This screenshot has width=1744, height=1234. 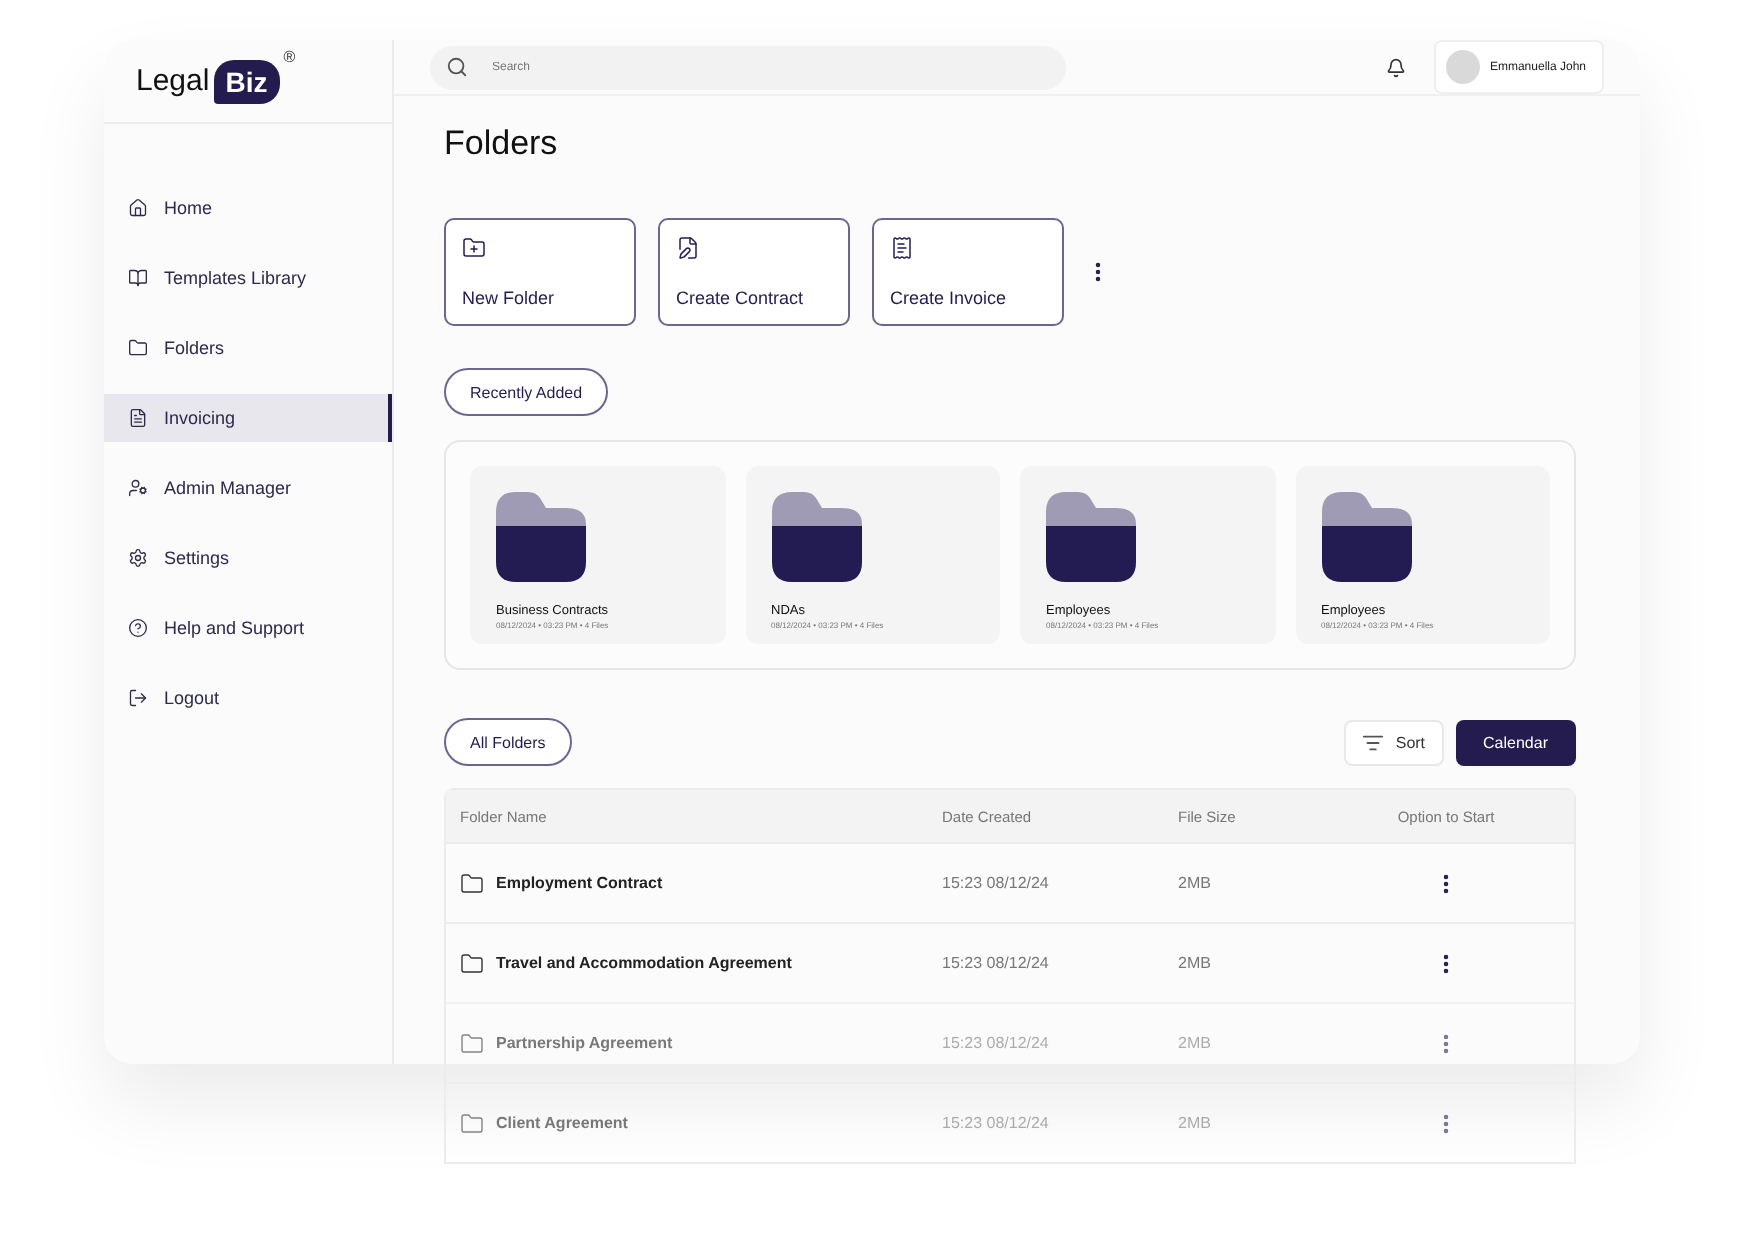 What do you see at coordinates (138, 628) in the screenshot?
I see `help-icon` at bounding box center [138, 628].